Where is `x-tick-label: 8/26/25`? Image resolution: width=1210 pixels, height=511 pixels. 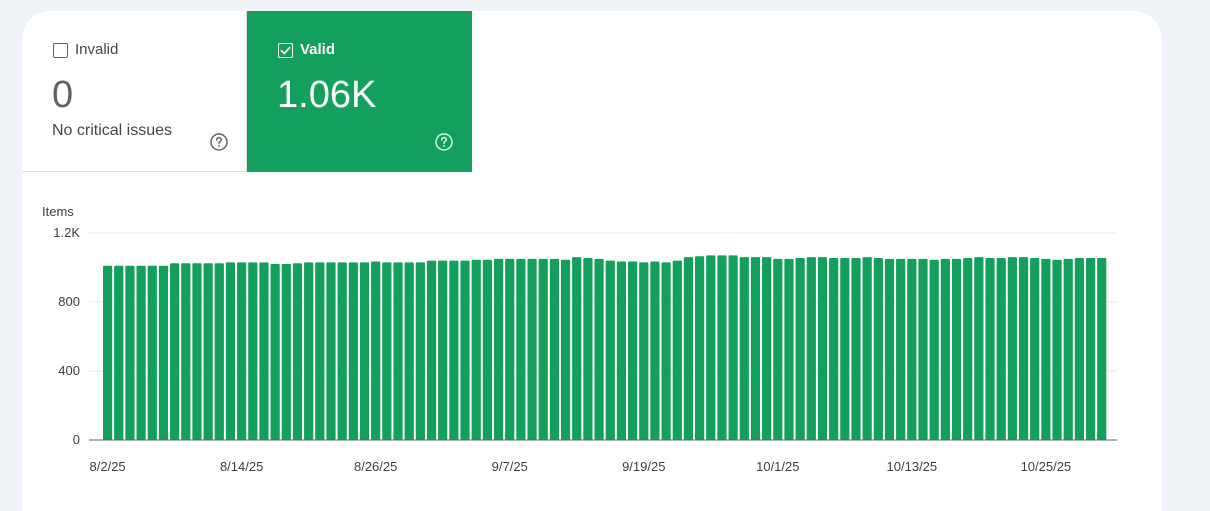 x-tick-label: 8/26/25 is located at coordinates (375, 466).